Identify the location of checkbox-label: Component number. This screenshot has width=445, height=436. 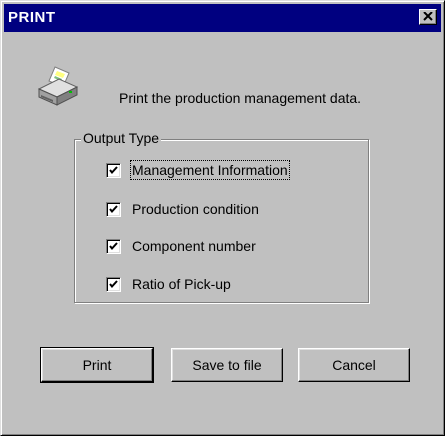
(194, 246).